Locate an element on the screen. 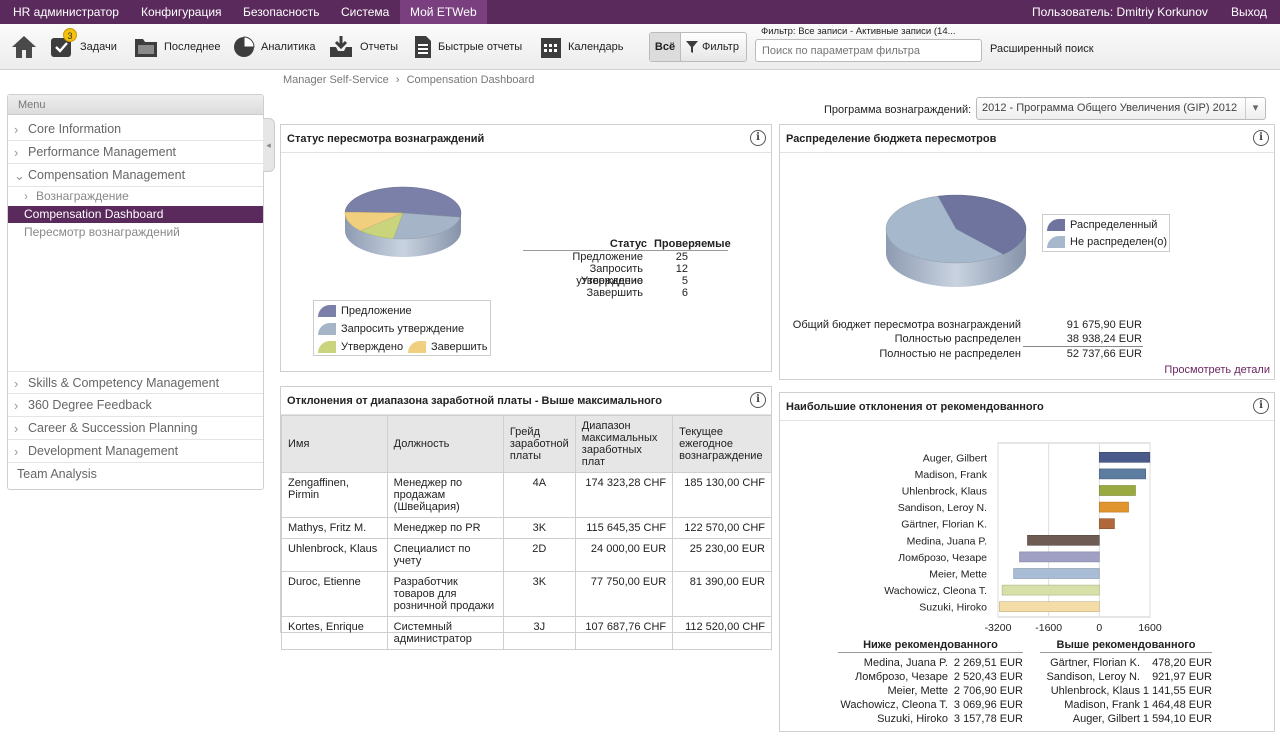  sidebar-subgroup-remuneration: › Вознаграждение is located at coordinates (135, 196).